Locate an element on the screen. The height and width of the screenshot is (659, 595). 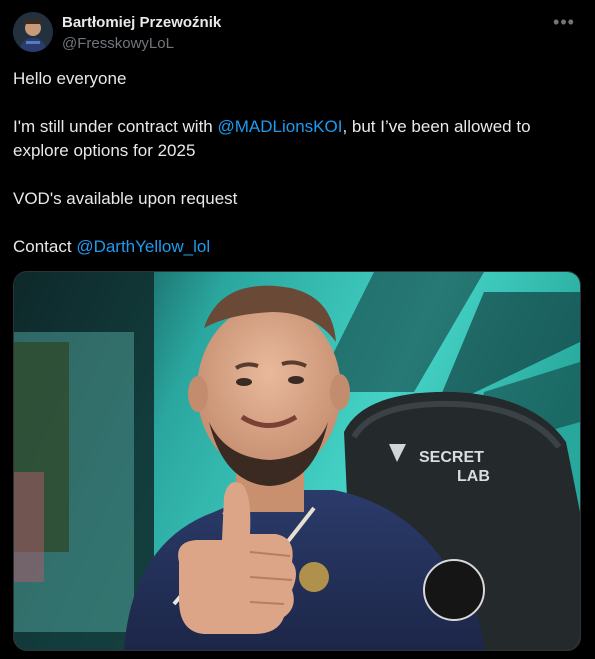
post-text-segment: VOD's available upon request is located at coordinates (125, 198).